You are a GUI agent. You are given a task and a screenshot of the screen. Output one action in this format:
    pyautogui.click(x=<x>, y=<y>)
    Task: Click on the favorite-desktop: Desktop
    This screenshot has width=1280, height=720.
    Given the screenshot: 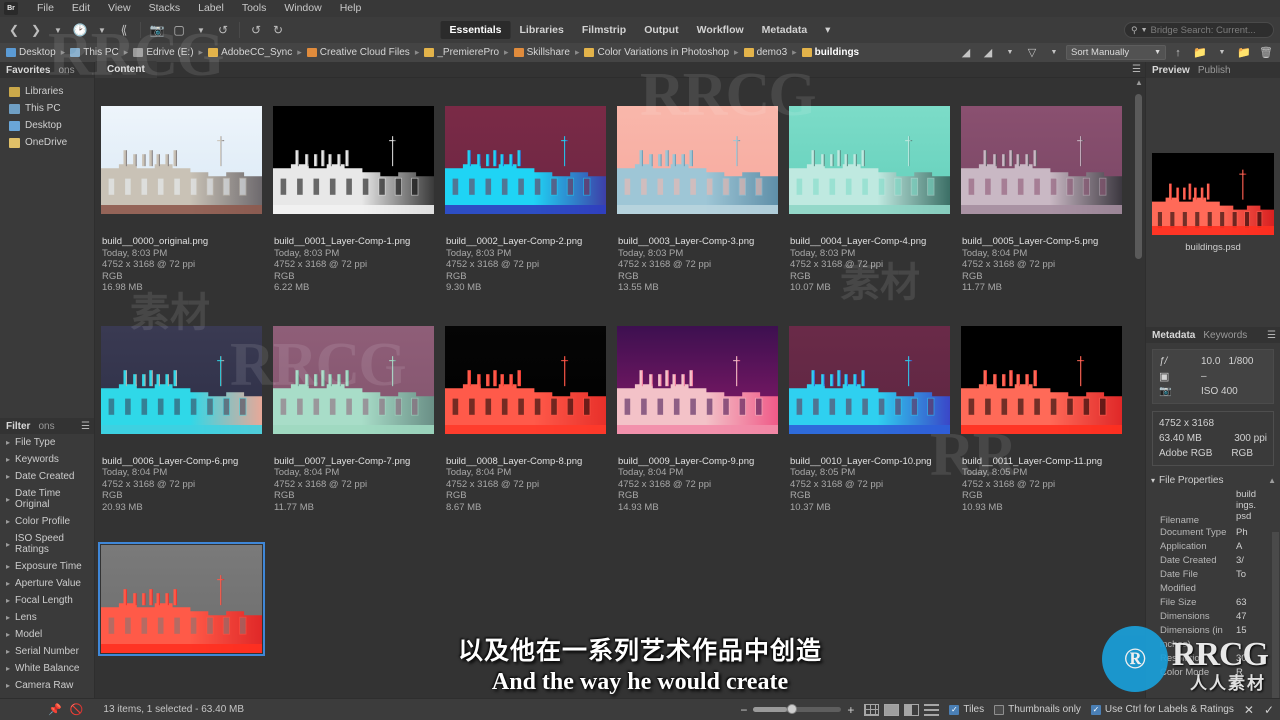 What is the action you would take?
    pyautogui.click(x=47, y=125)
    